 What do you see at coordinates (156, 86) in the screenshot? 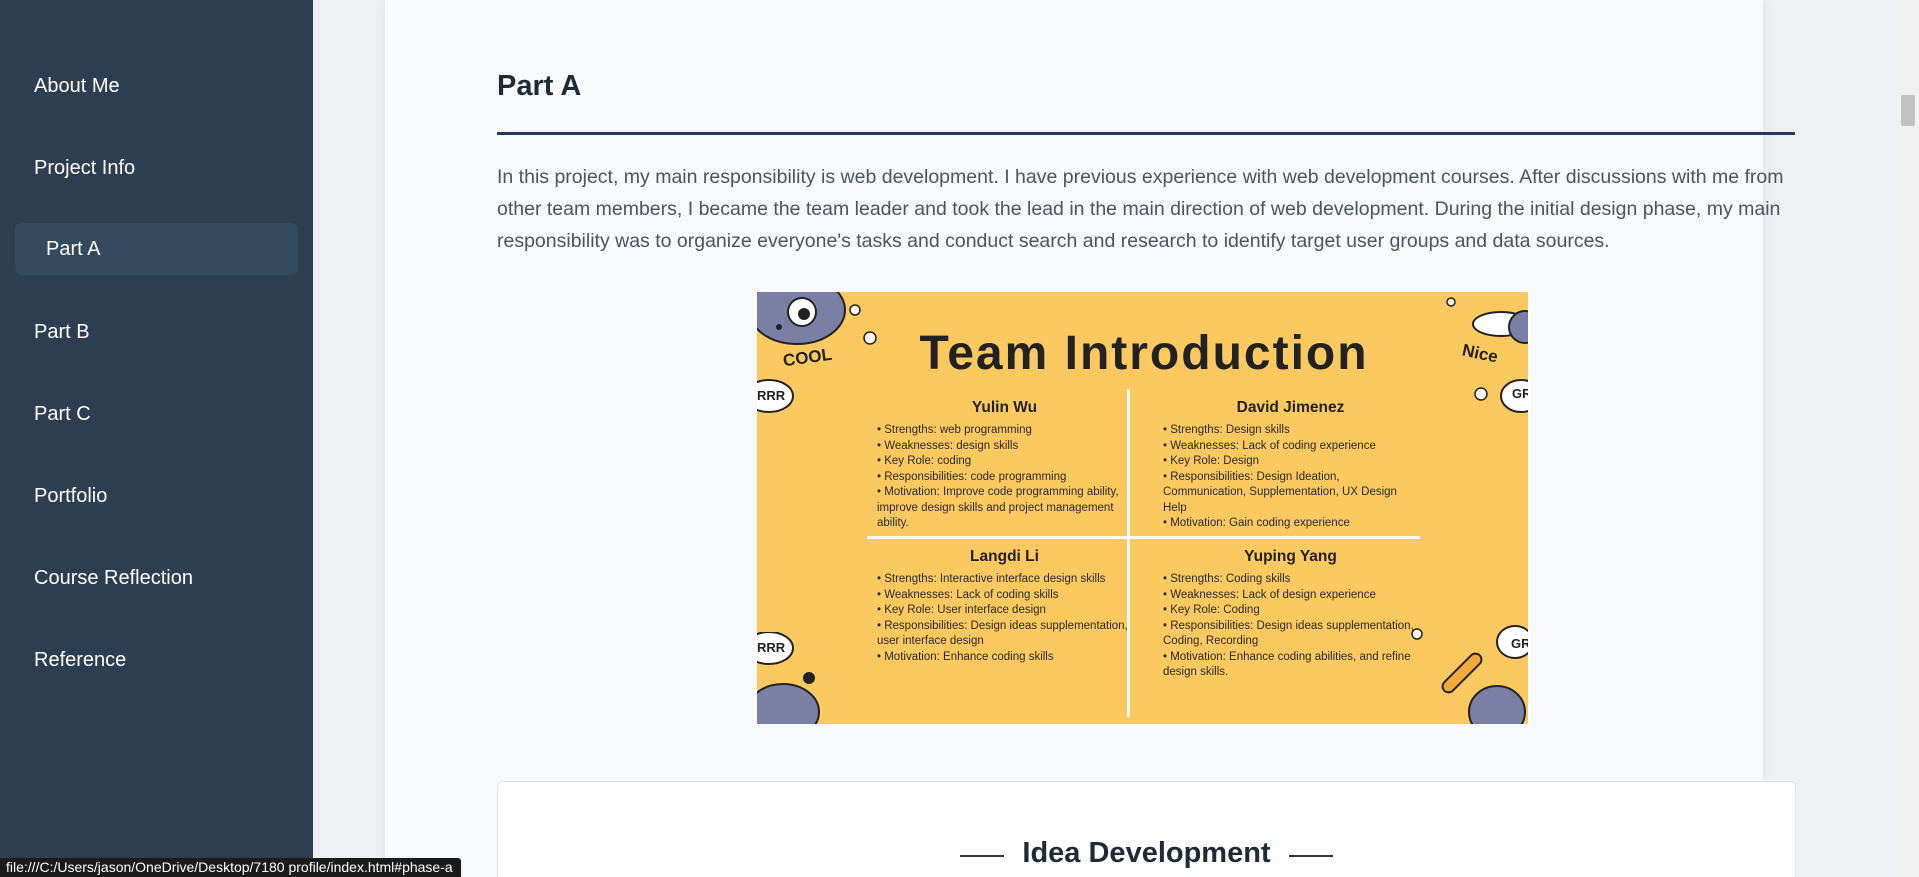
I see `sidebar-item-about-me: About Me` at bounding box center [156, 86].